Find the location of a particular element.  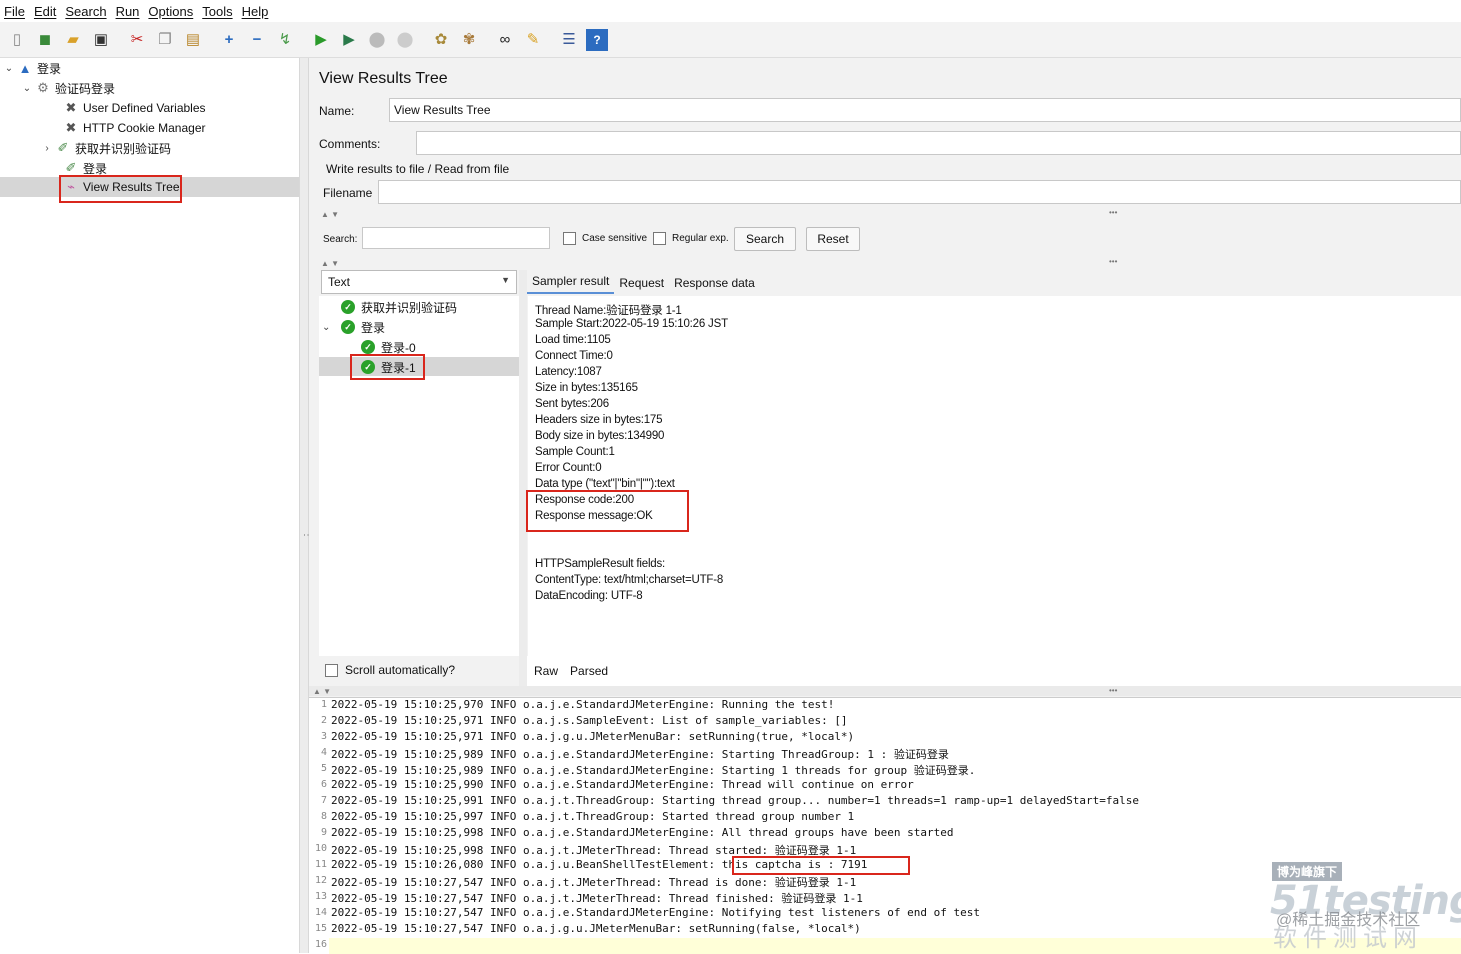

line-number: 13 is located at coordinates (320, 896).